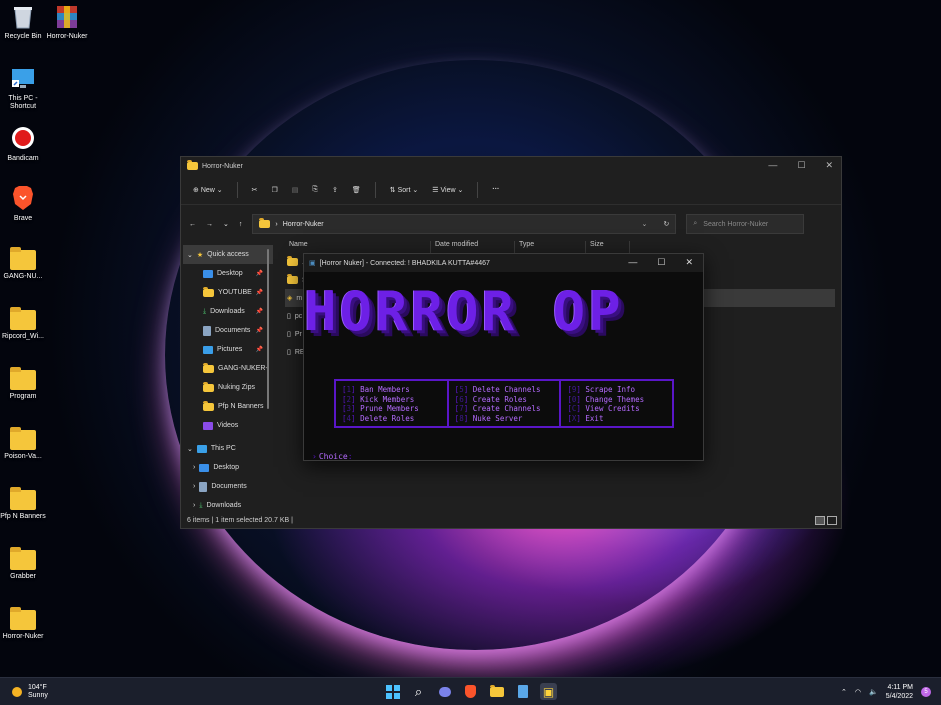  Describe the element at coordinates (275, 190) in the screenshot. I see `copy-icon: ❐` at that location.